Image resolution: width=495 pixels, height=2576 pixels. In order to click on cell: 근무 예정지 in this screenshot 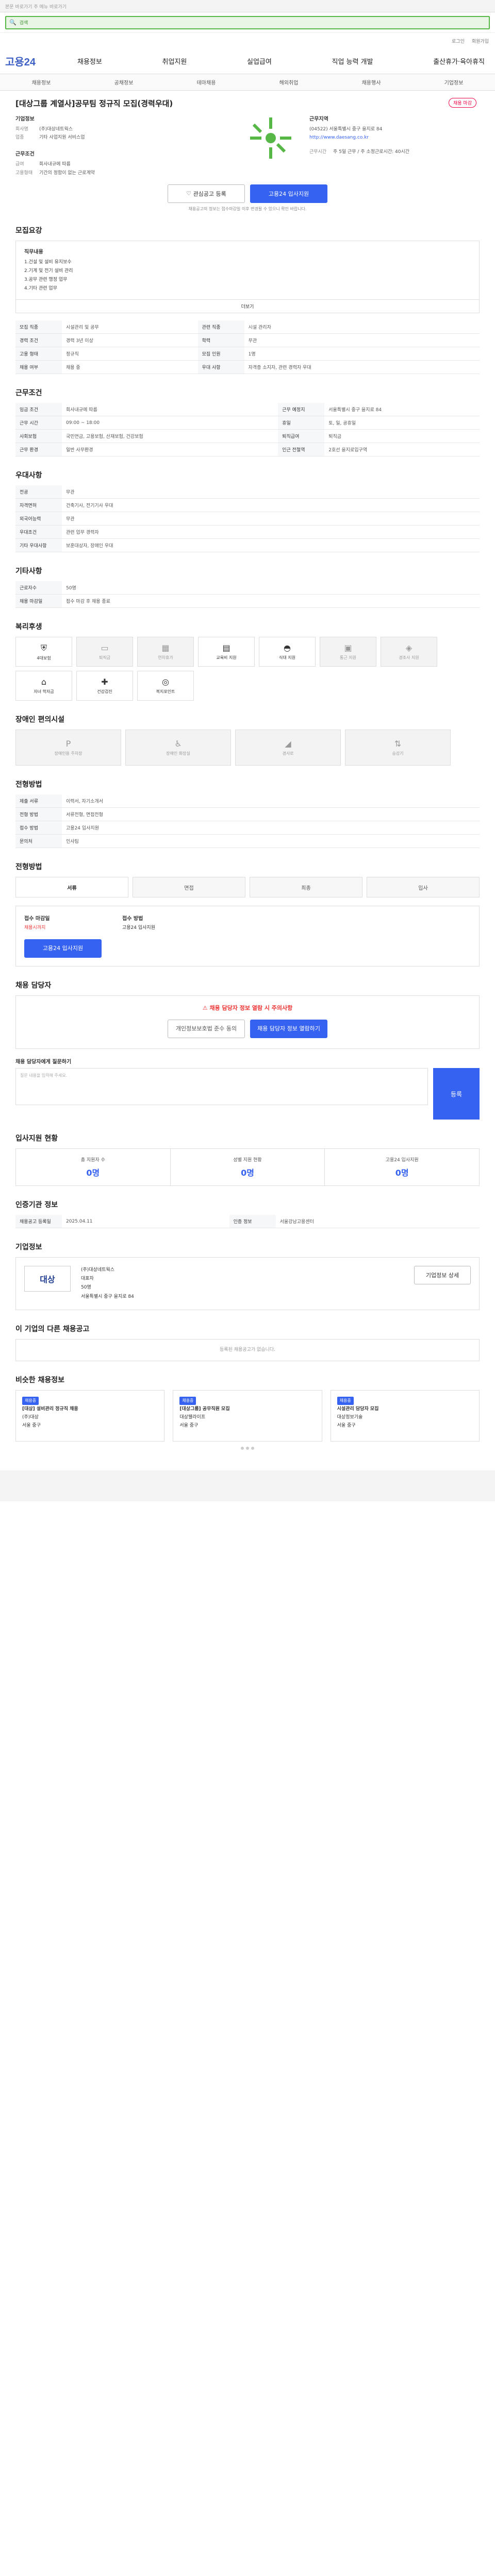, I will do `click(301, 410)`.